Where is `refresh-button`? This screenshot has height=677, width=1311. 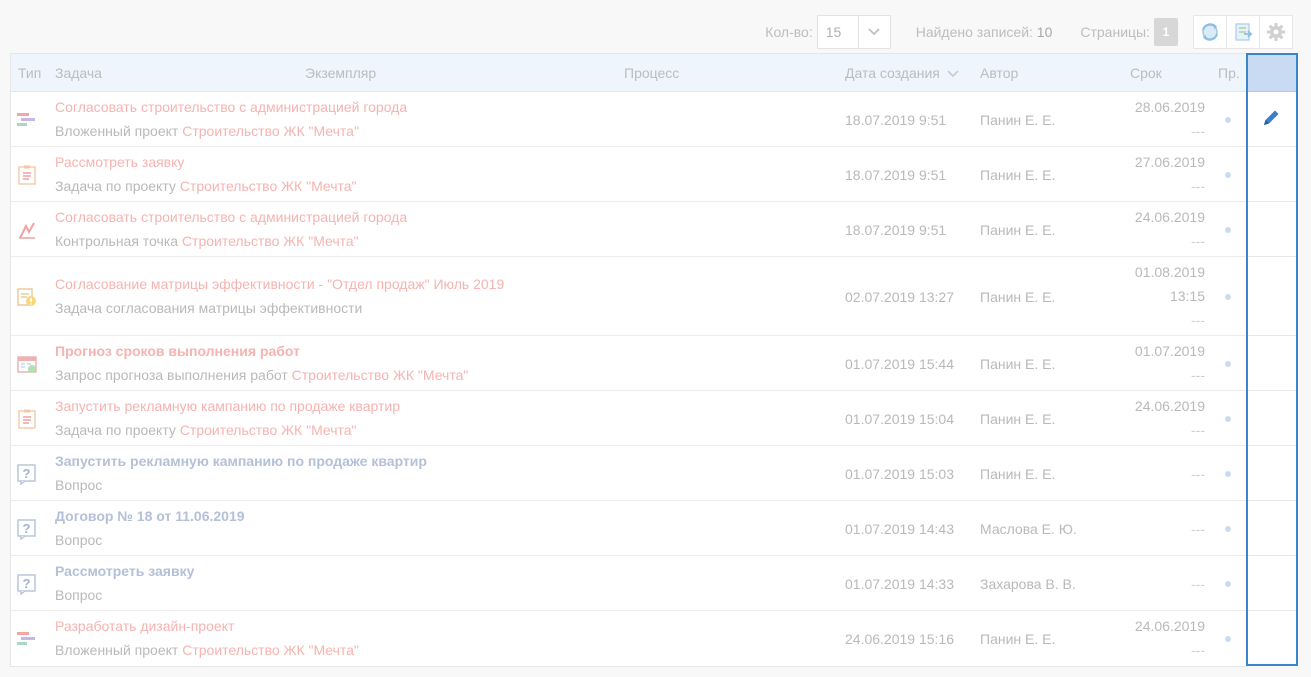
refresh-button is located at coordinates (1210, 32).